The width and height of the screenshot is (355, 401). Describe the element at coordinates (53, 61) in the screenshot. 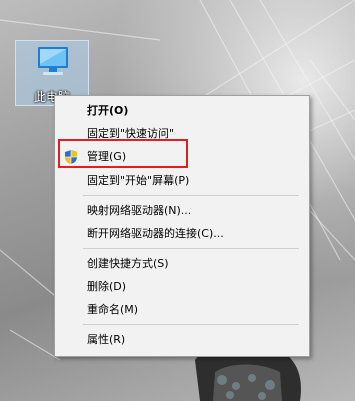

I see `computer-icon` at that location.